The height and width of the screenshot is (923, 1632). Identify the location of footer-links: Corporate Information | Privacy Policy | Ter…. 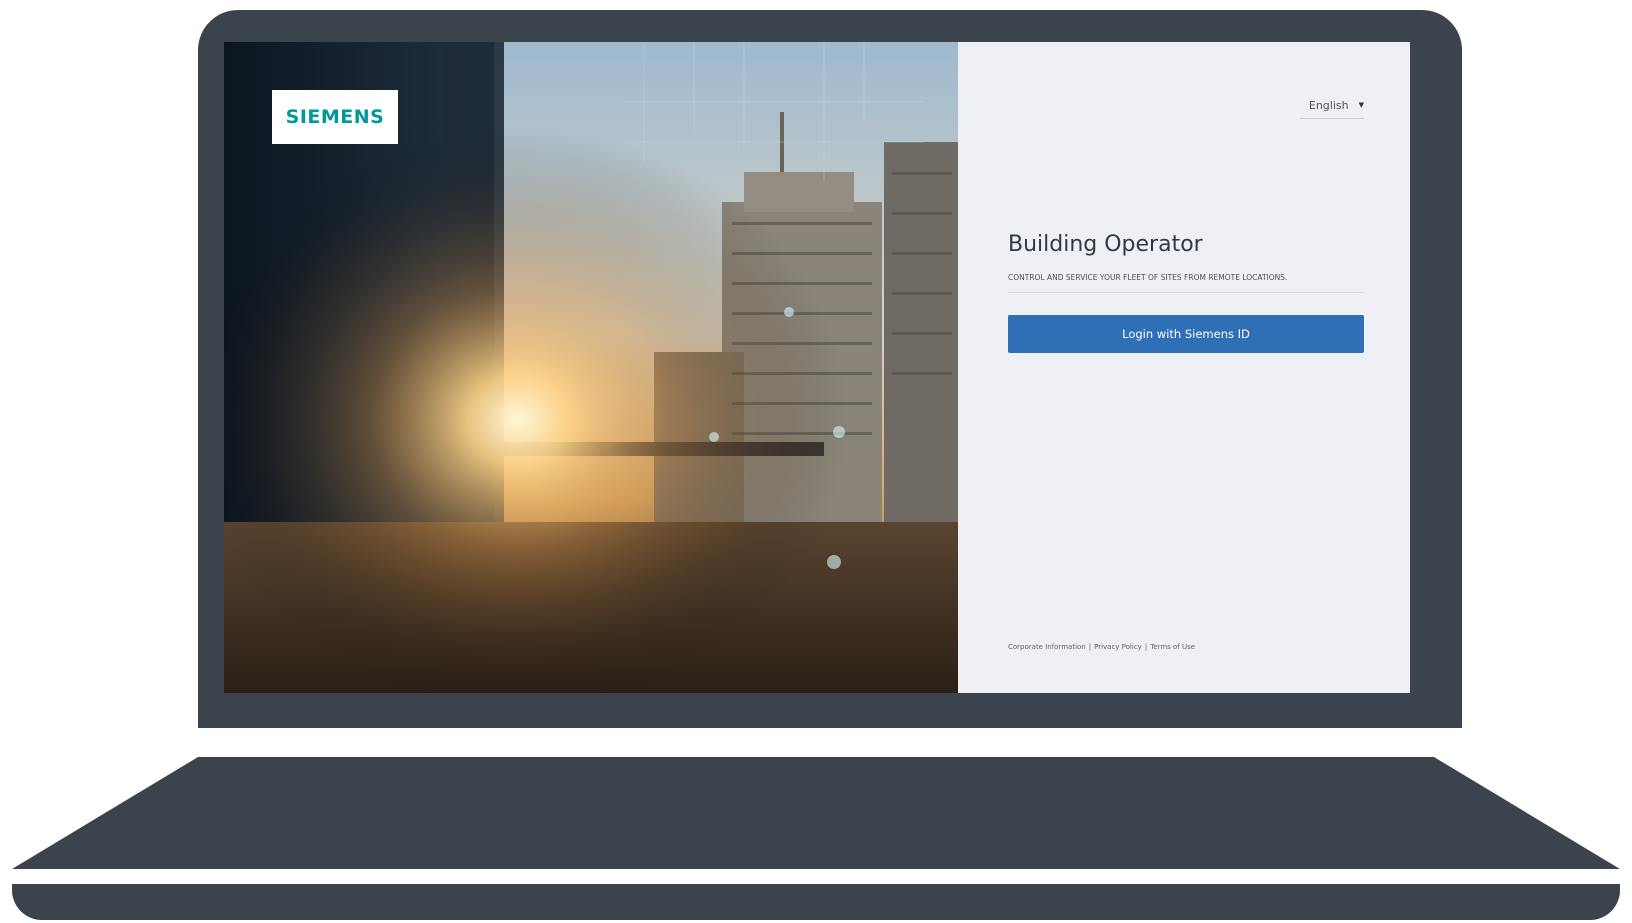
(1101, 647).